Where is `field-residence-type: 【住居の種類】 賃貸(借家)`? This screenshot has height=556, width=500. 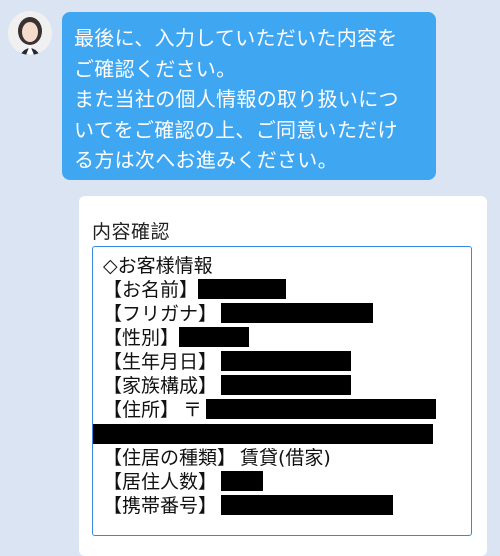
field-residence-type: 【住居の種類】 賃貸(借家) is located at coordinates (287, 458).